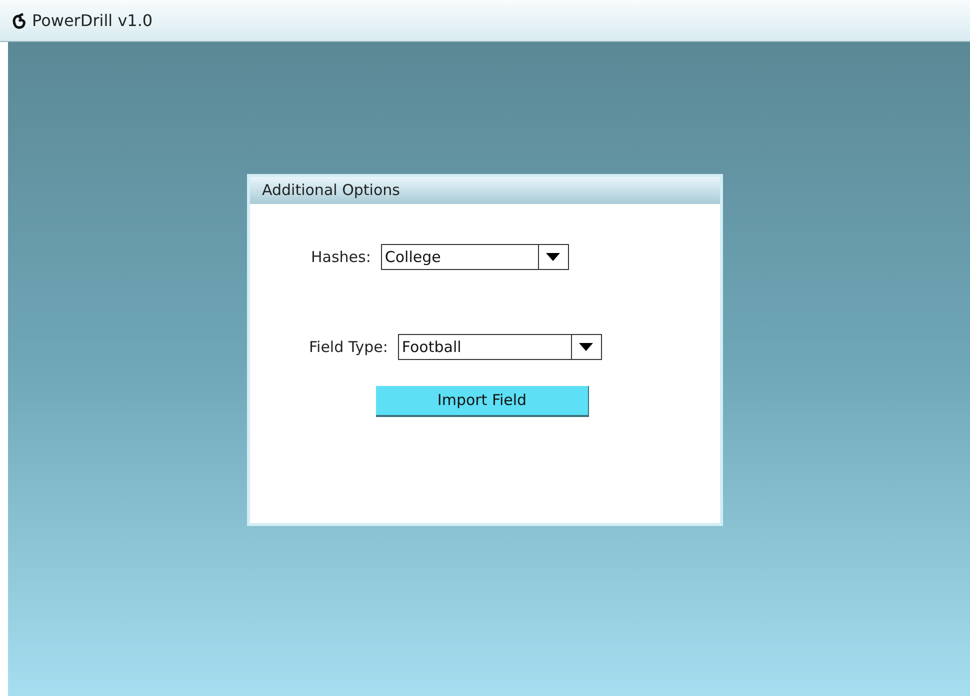 This screenshot has height=696, width=970. I want to click on field-label: Hashes:, so click(341, 257).